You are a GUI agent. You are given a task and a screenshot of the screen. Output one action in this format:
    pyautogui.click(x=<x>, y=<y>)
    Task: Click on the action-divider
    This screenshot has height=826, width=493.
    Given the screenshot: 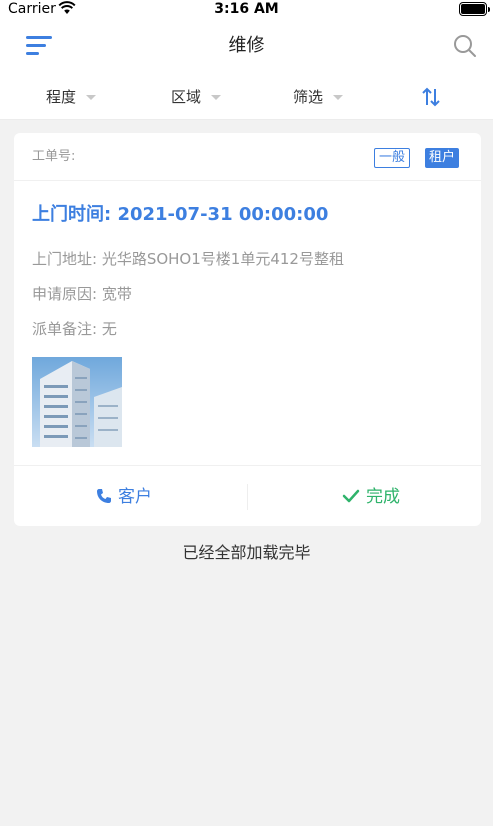 What is the action you would take?
    pyautogui.click(x=247, y=497)
    